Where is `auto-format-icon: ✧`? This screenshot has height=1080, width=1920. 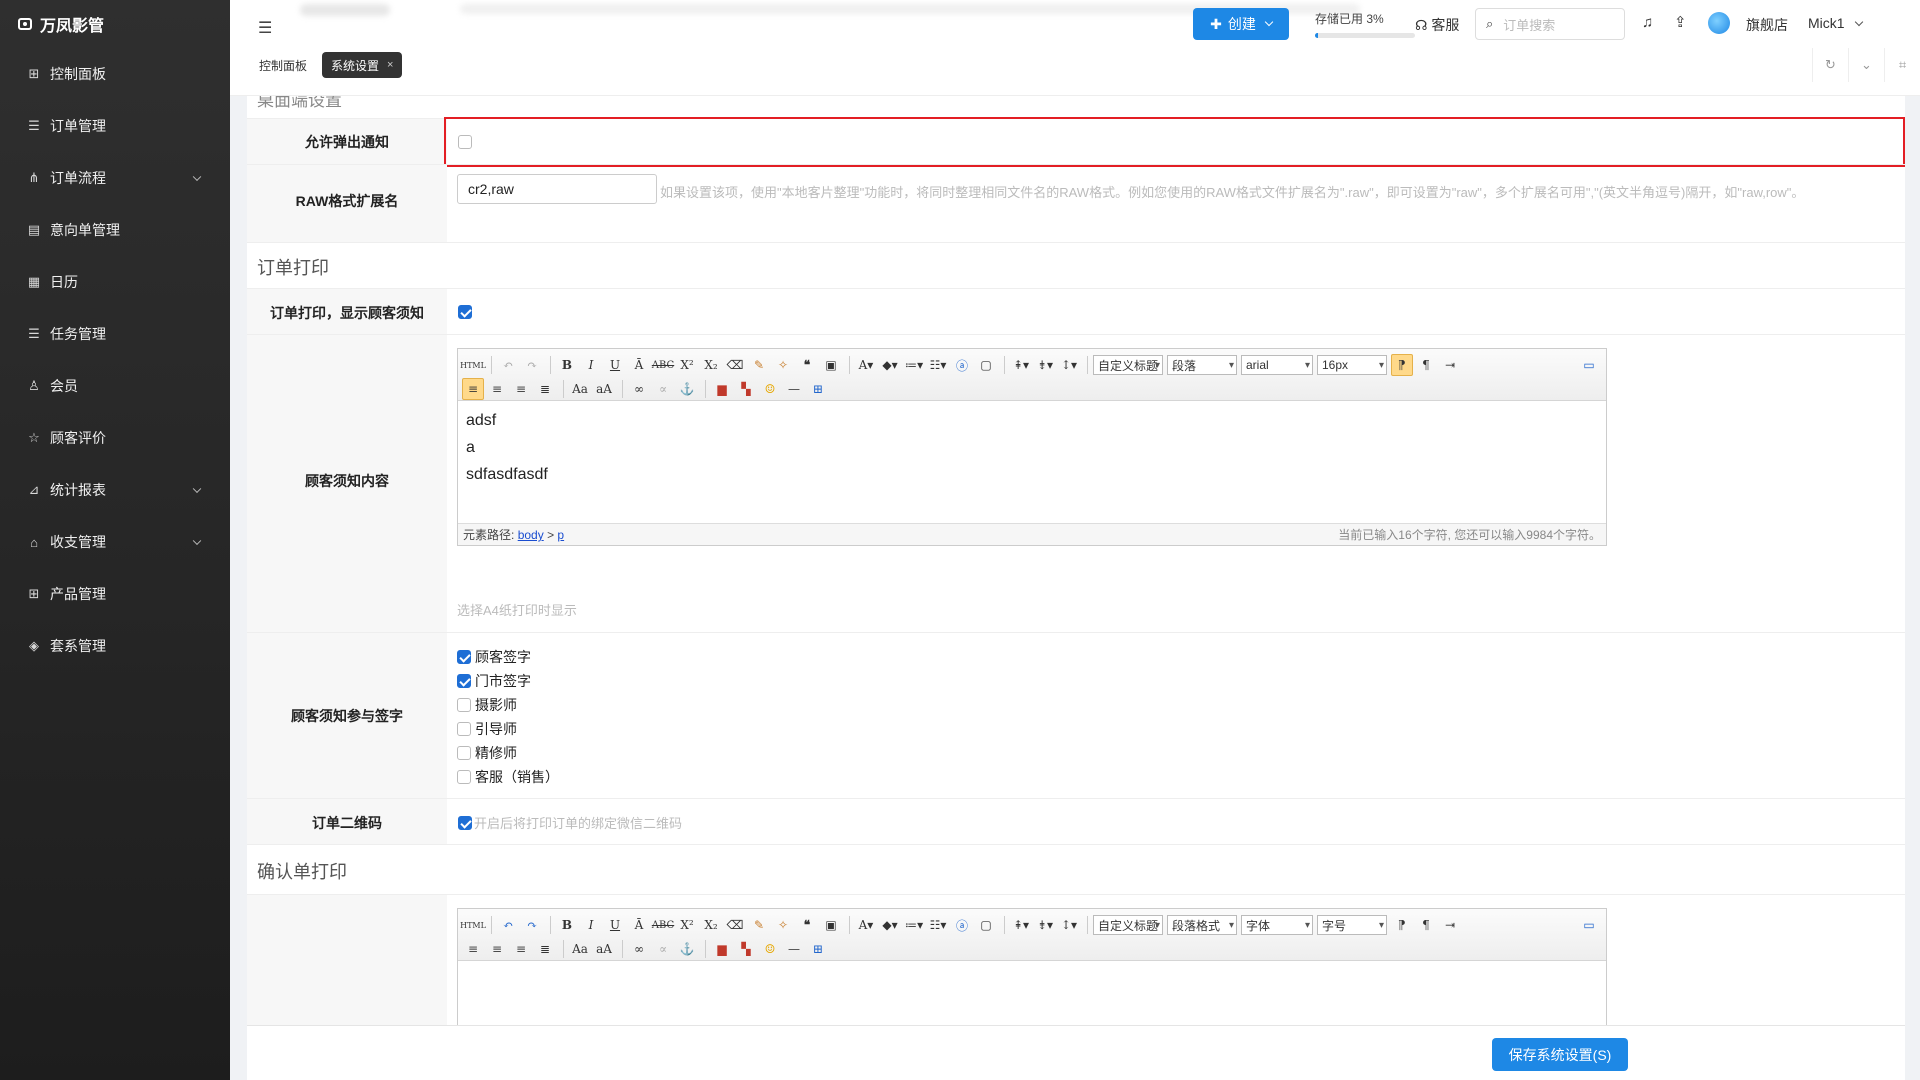 auto-format-icon: ✧ is located at coordinates (783, 365).